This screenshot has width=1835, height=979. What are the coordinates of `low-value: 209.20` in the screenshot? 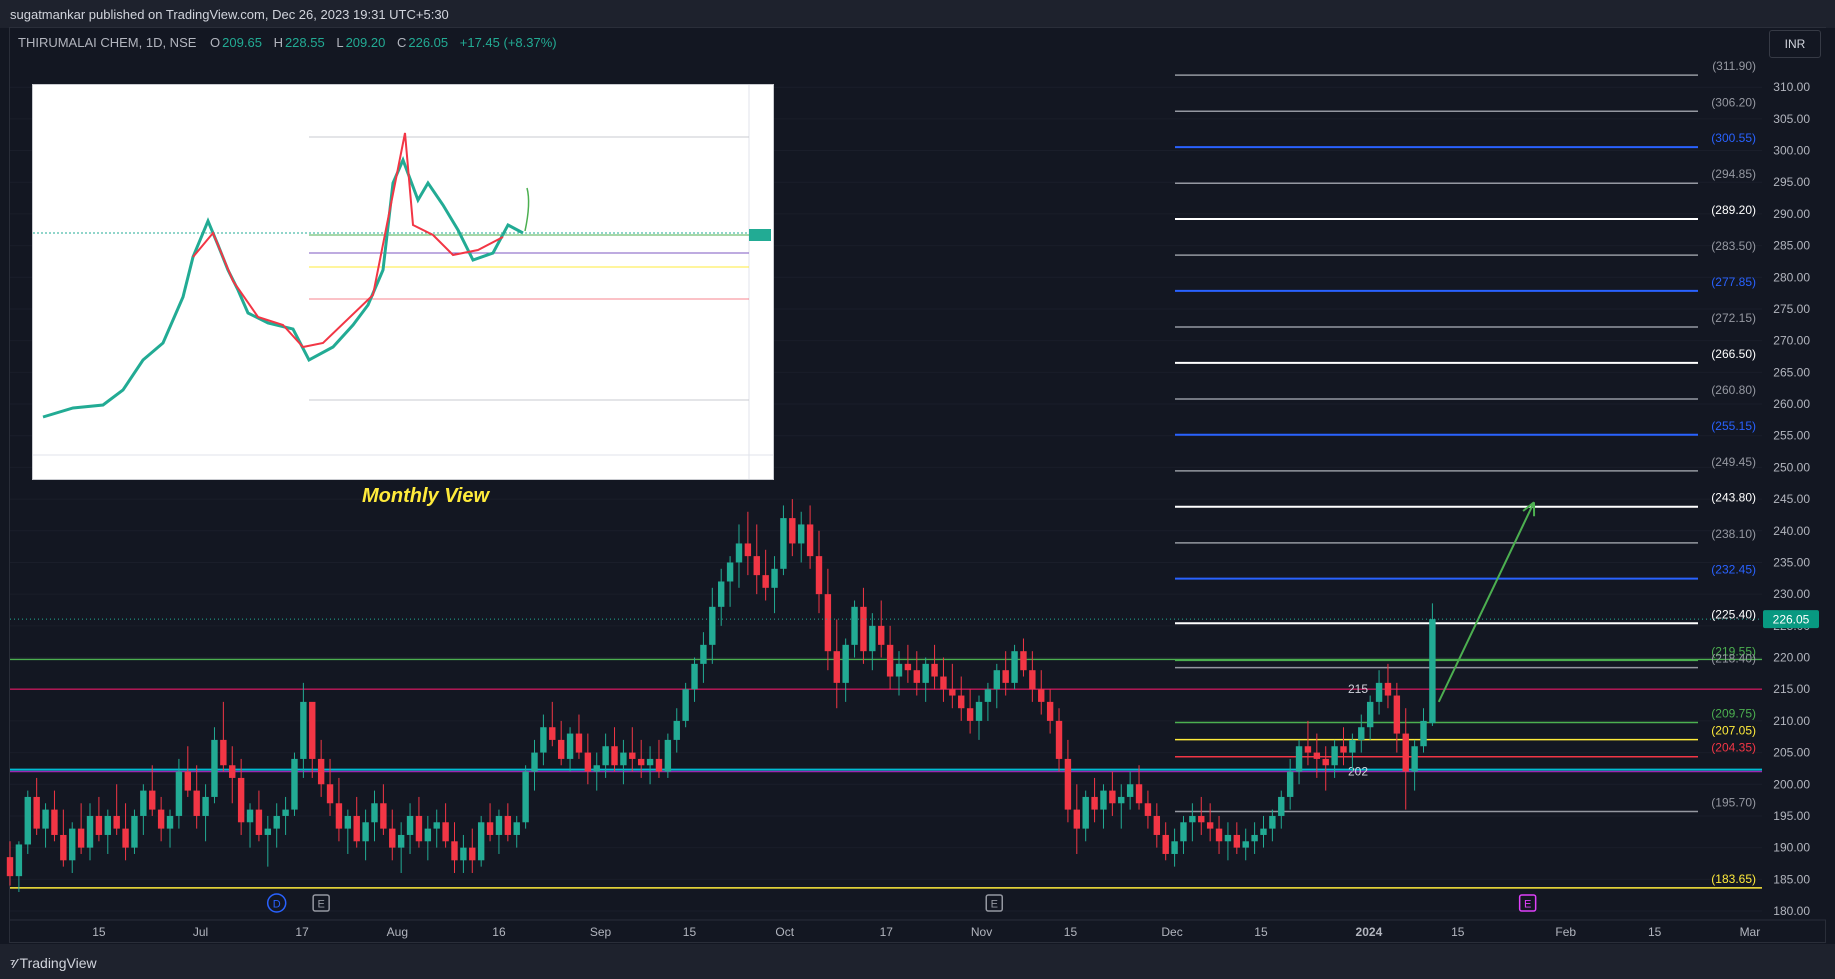 It's located at (365, 42).